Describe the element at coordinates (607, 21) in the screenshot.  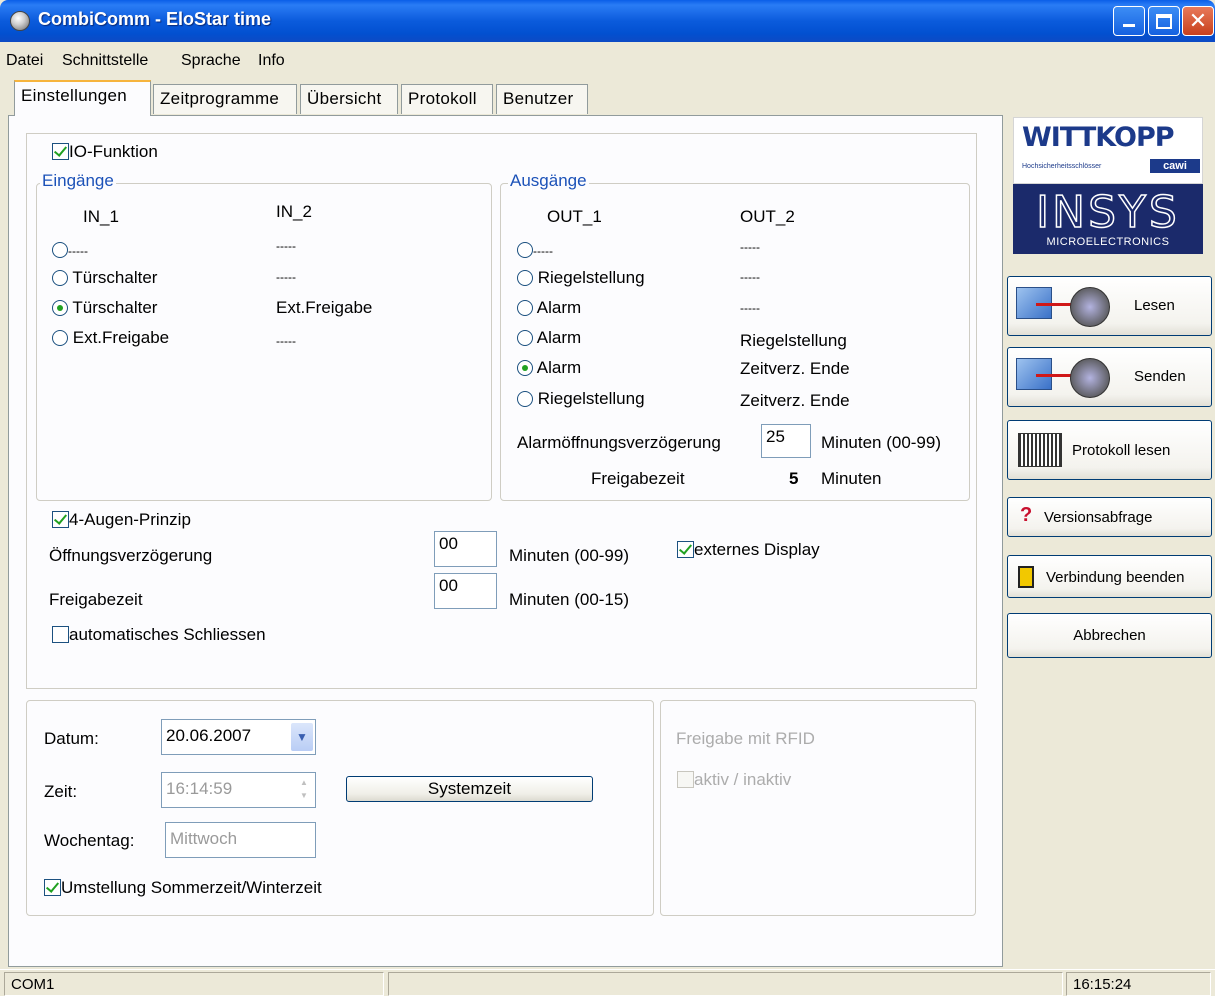
I see `title-bar: CombiComm - EloStar time ✕` at that location.